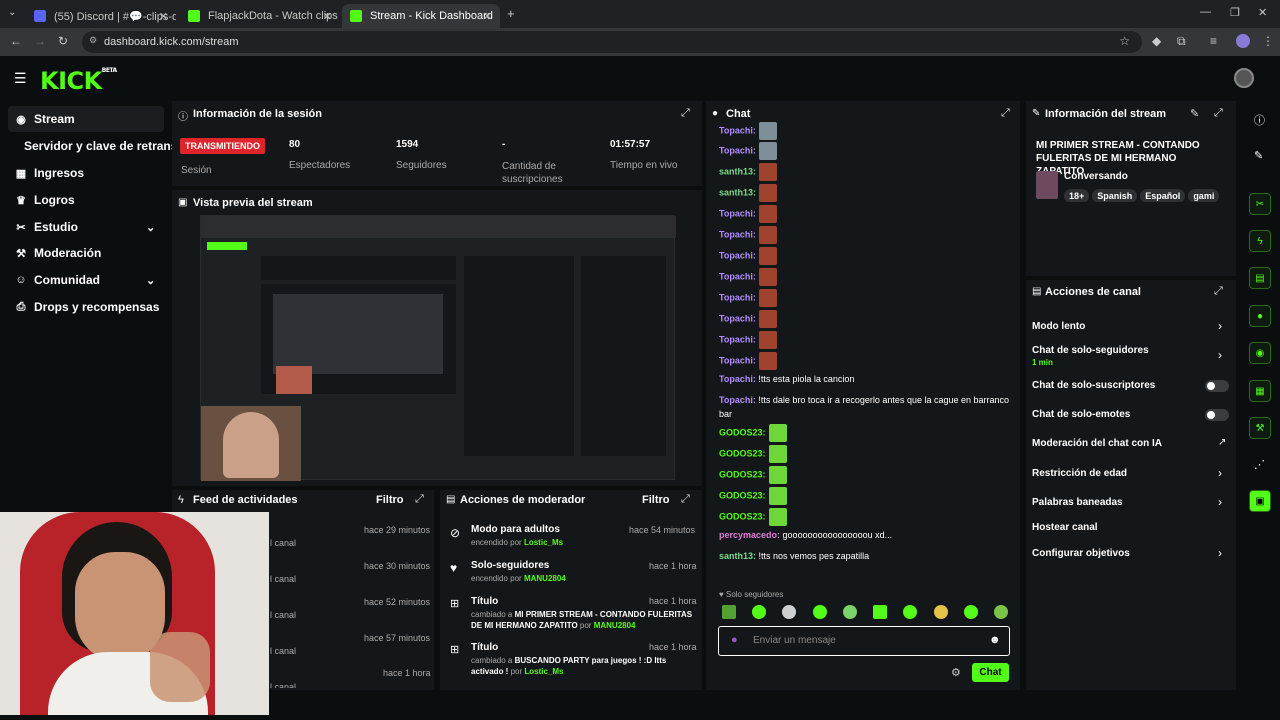  I want to click on reload-icon: ↻, so click(63, 41).